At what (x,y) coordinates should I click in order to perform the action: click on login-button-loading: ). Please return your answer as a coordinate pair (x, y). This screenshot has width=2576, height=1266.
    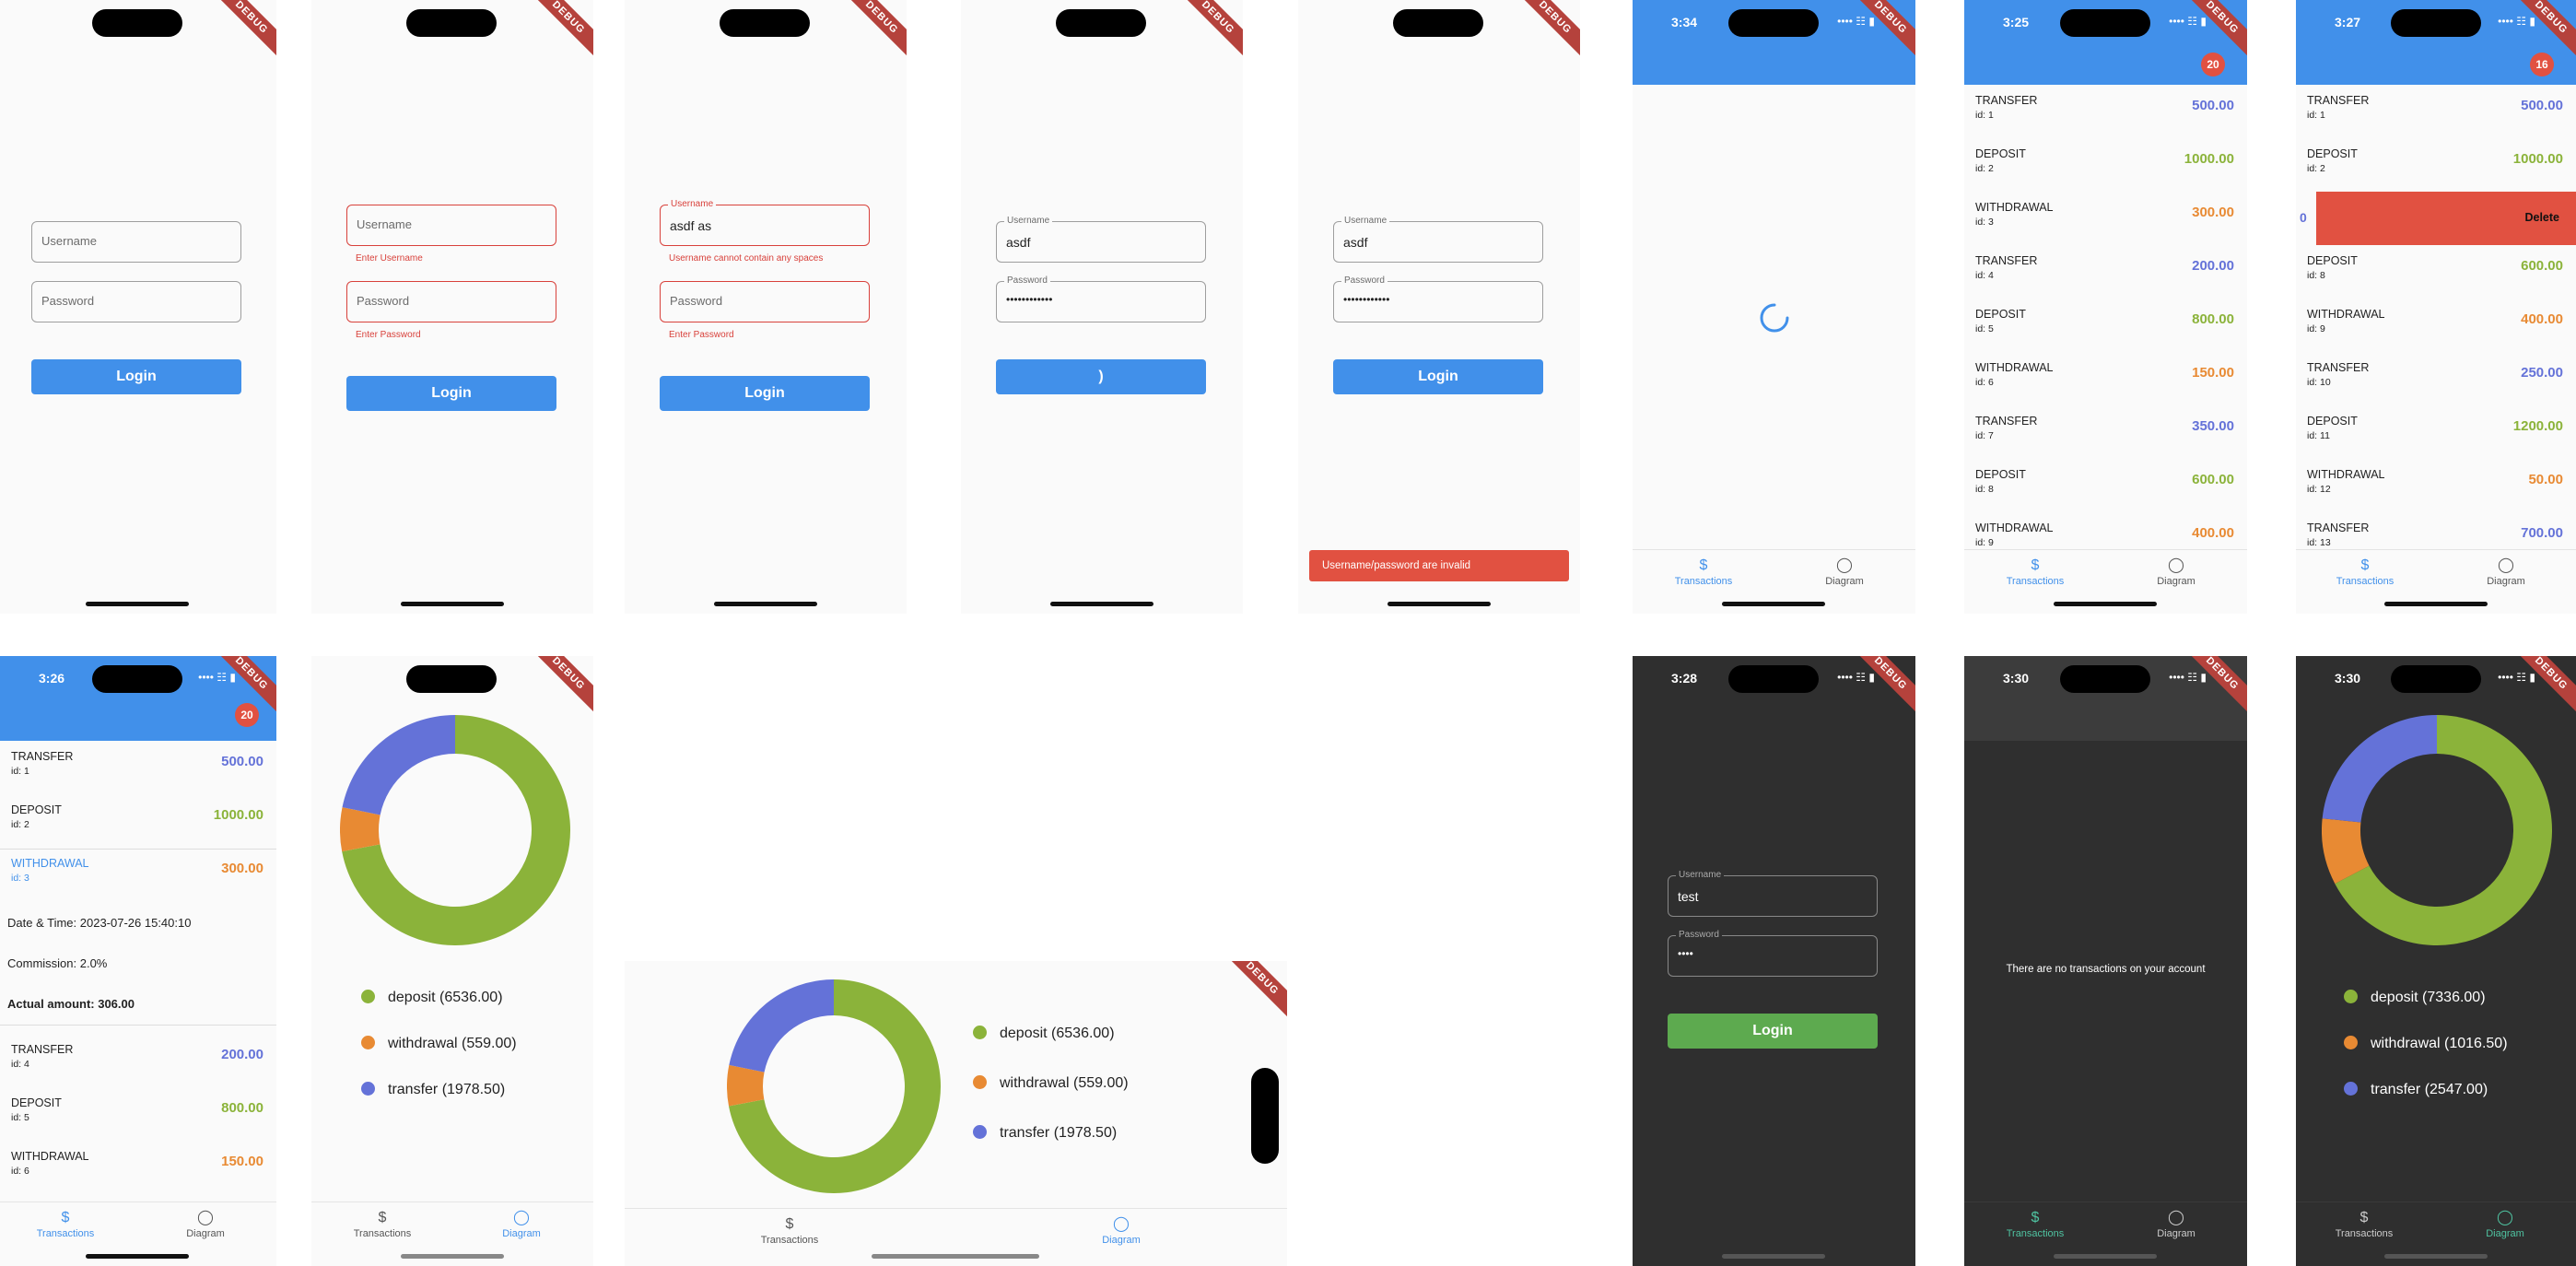
    Looking at the image, I should click on (1101, 377).